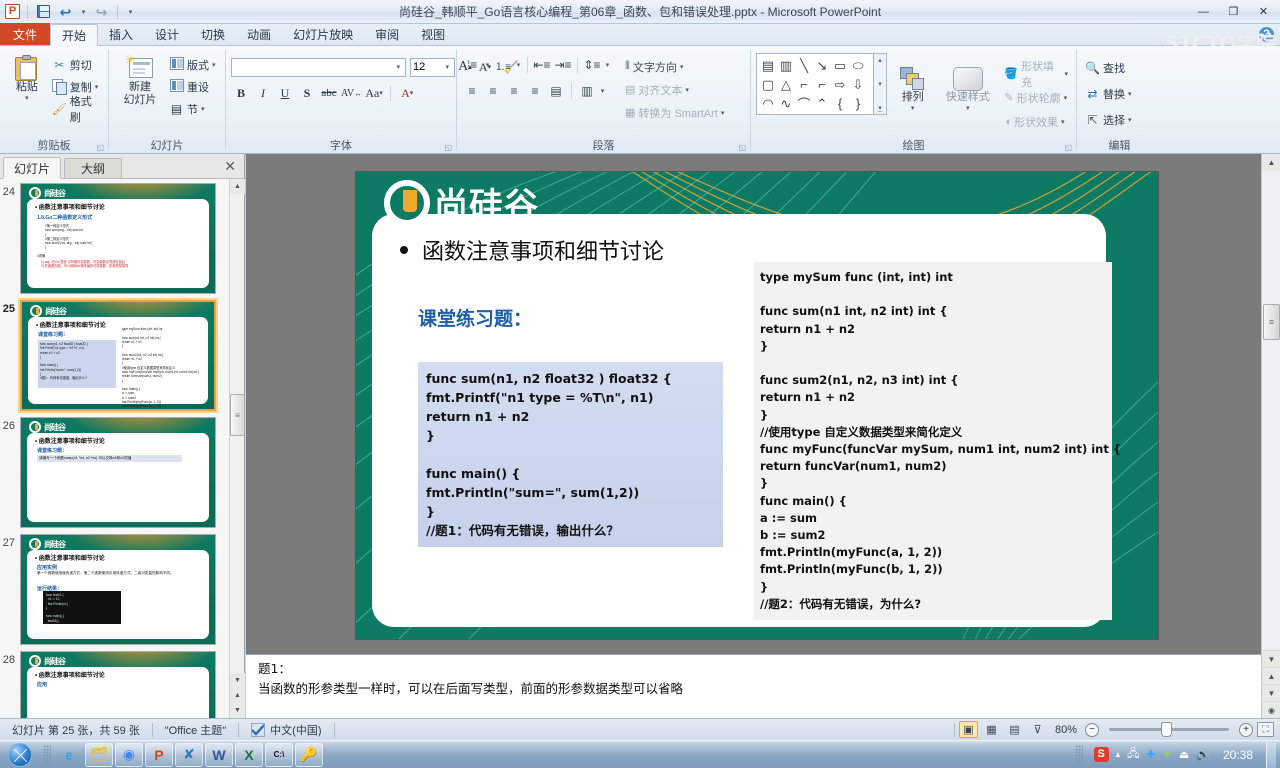 The image size is (1280, 768). I want to click on select-button: ⇱ 选择 ▾, so click(1108, 120).